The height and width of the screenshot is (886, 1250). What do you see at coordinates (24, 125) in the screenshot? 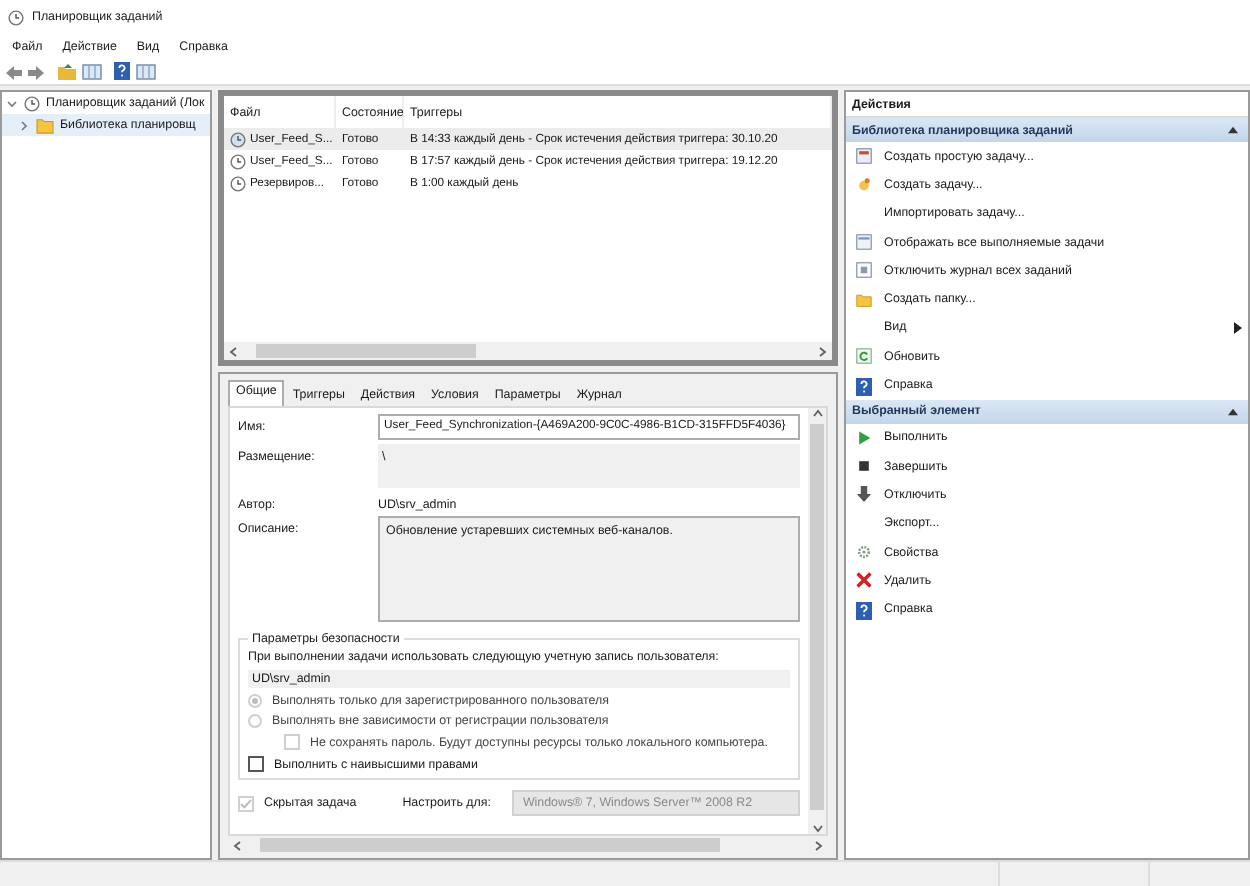
I see `chevron-right-icon` at bounding box center [24, 125].